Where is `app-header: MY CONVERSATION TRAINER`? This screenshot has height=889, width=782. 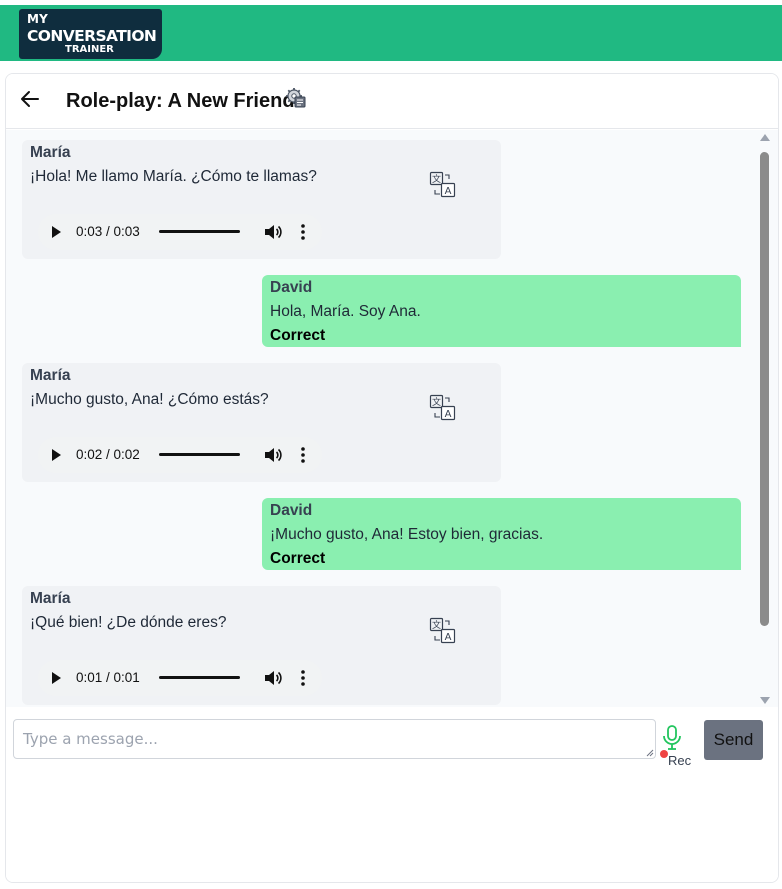
app-header: MY CONVERSATION TRAINER is located at coordinates (391, 33).